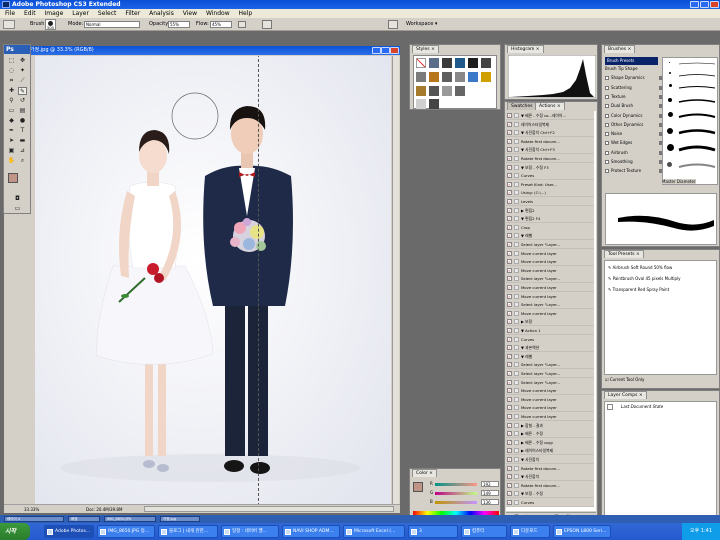  What do you see at coordinates (376, 50) in the screenshot?
I see `doc-minimize-button` at bounding box center [376, 50].